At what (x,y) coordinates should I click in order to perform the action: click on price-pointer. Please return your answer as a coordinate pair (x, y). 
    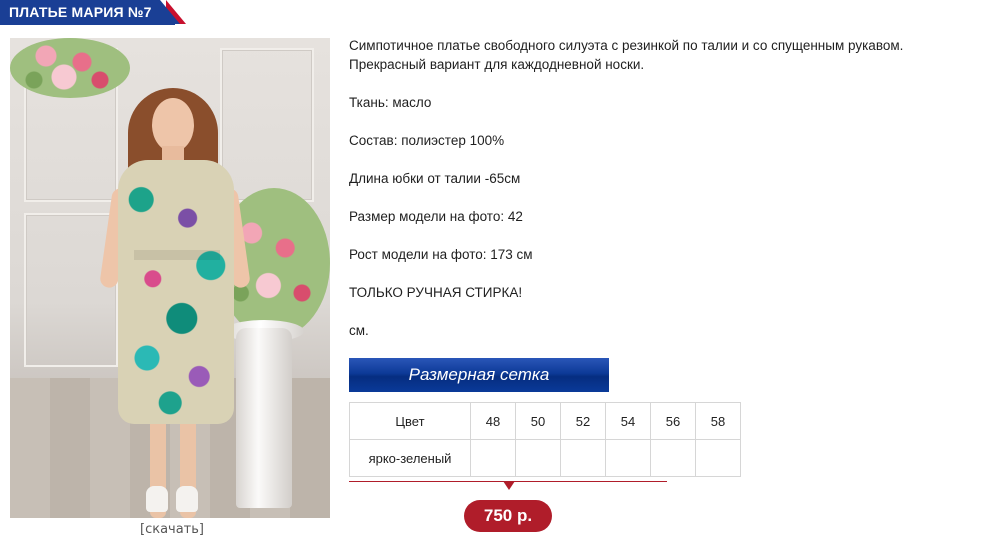
    Looking at the image, I should click on (509, 485).